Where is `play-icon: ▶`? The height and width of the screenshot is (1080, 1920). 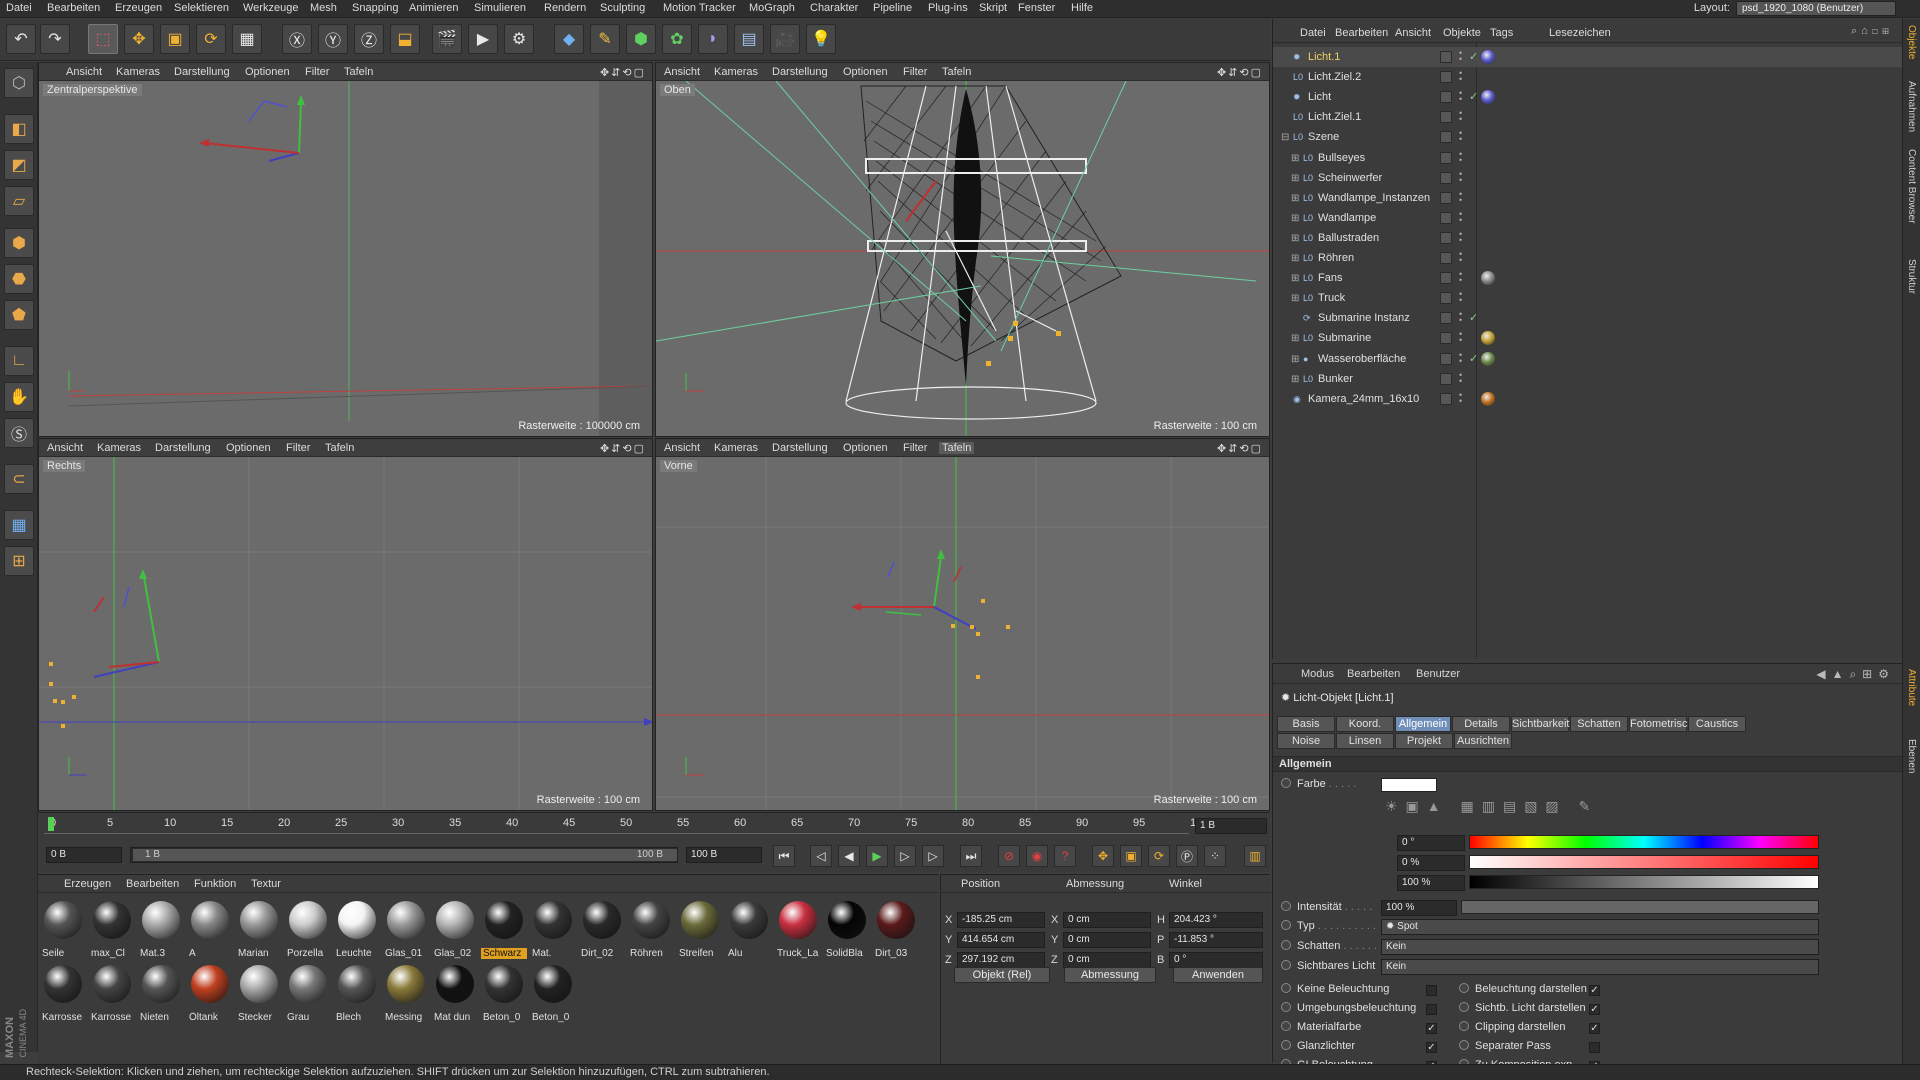 play-icon: ▶ is located at coordinates (877, 856).